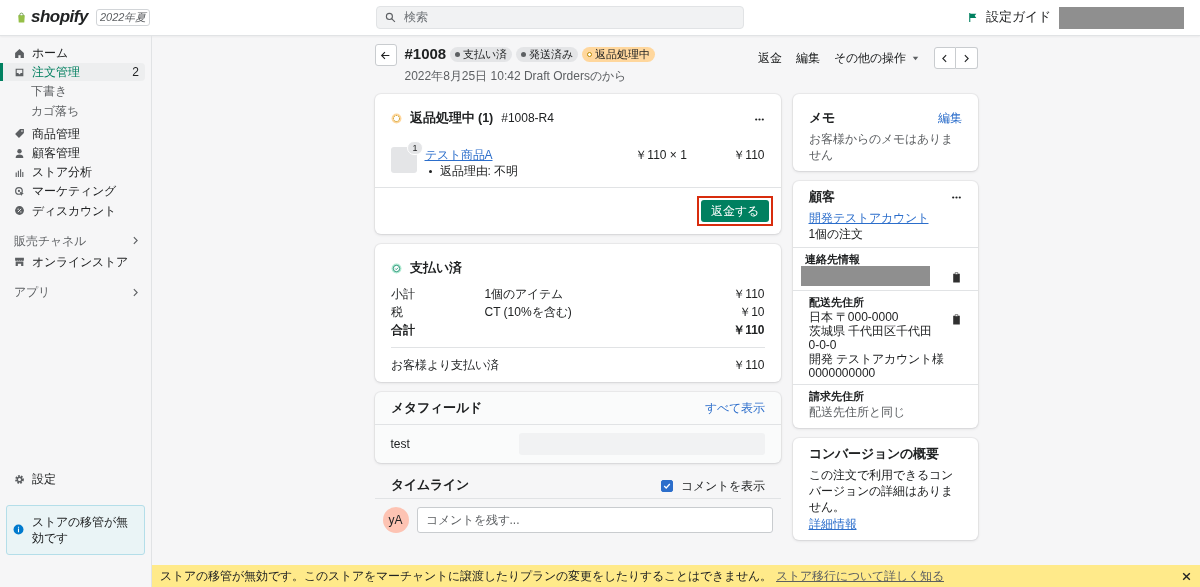 The width and height of the screenshot is (1200, 587). Describe the element at coordinates (59, 17) in the screenshot. I see `logo-text: shopify` at that location.